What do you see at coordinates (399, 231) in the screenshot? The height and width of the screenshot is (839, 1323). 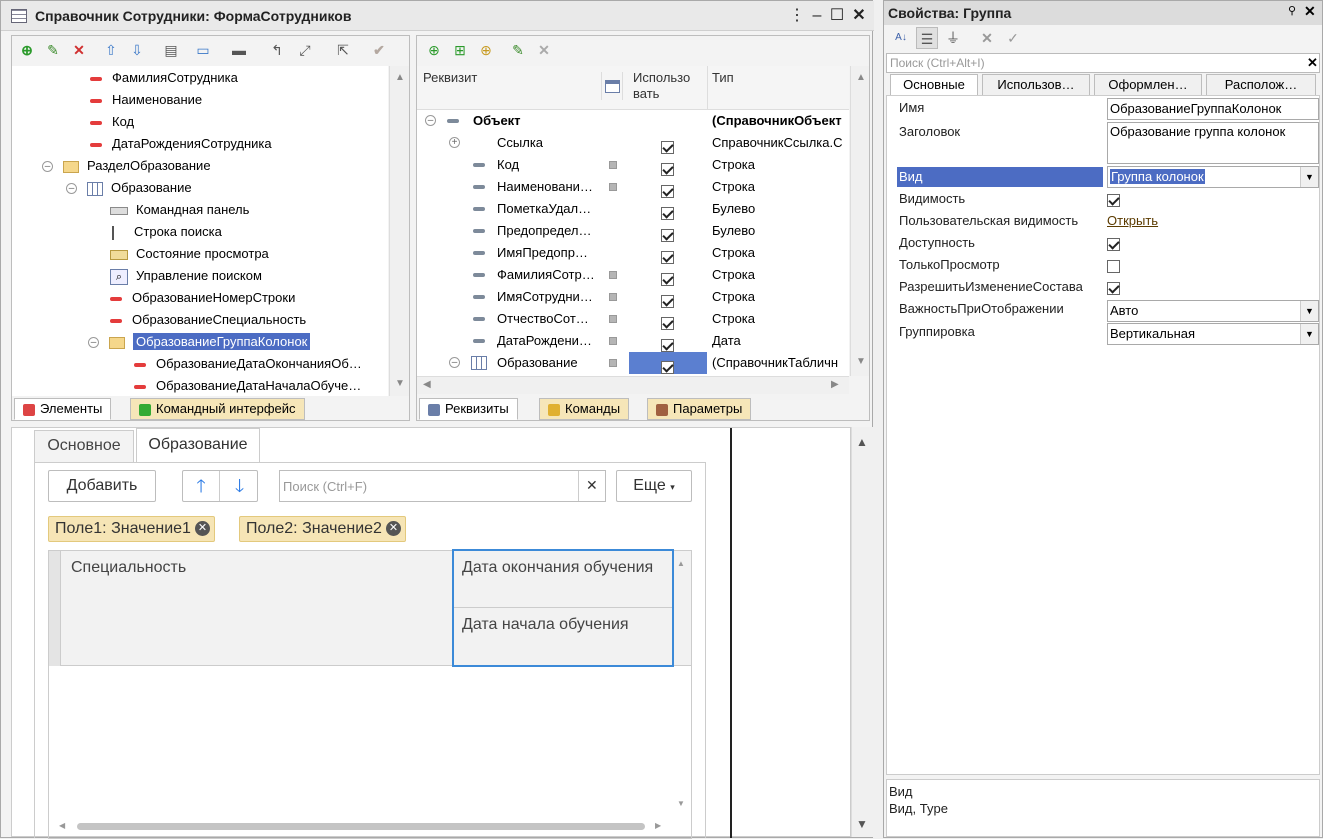 I see `tree-scrollbar: ▲ ▼` at bounding box center [399, 231].